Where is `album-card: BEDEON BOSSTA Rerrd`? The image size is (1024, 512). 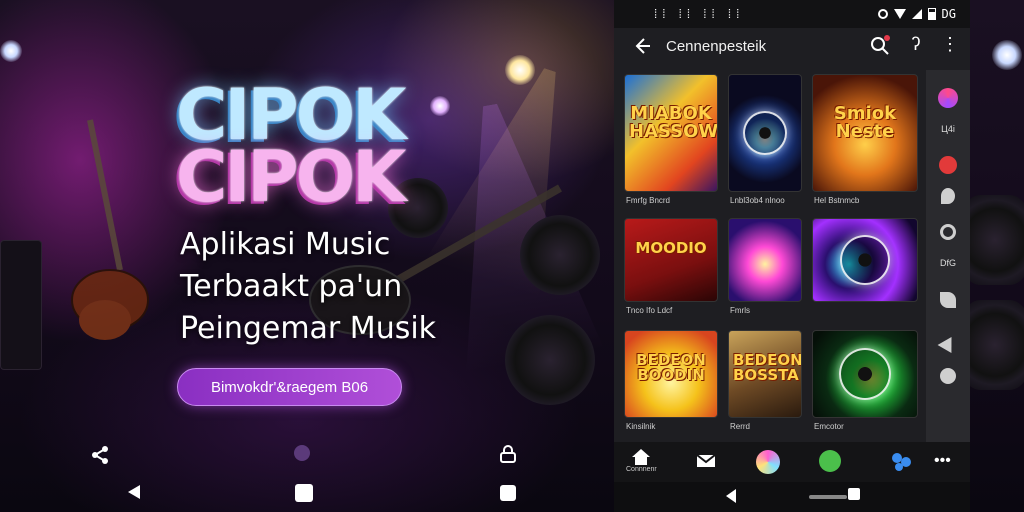
album-card: BEDEON BOSSTA Rerrd is located at coordinates (765, 382).